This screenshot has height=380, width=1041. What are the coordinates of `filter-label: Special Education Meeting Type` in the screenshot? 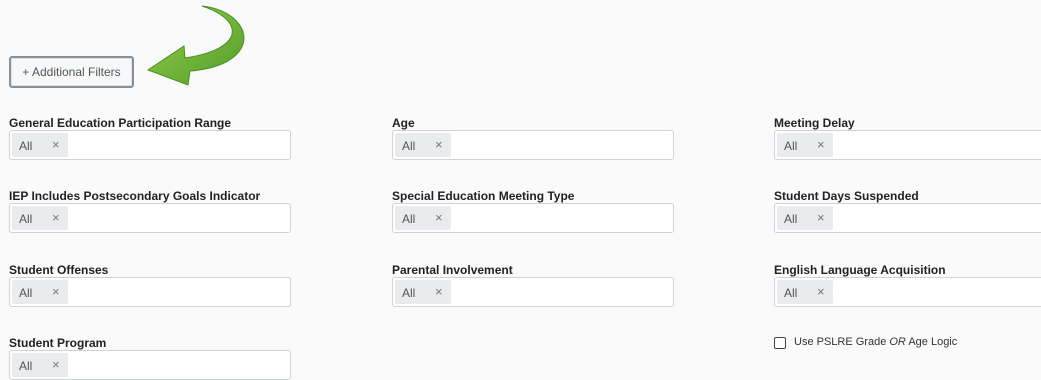 It's located at (483, 196).